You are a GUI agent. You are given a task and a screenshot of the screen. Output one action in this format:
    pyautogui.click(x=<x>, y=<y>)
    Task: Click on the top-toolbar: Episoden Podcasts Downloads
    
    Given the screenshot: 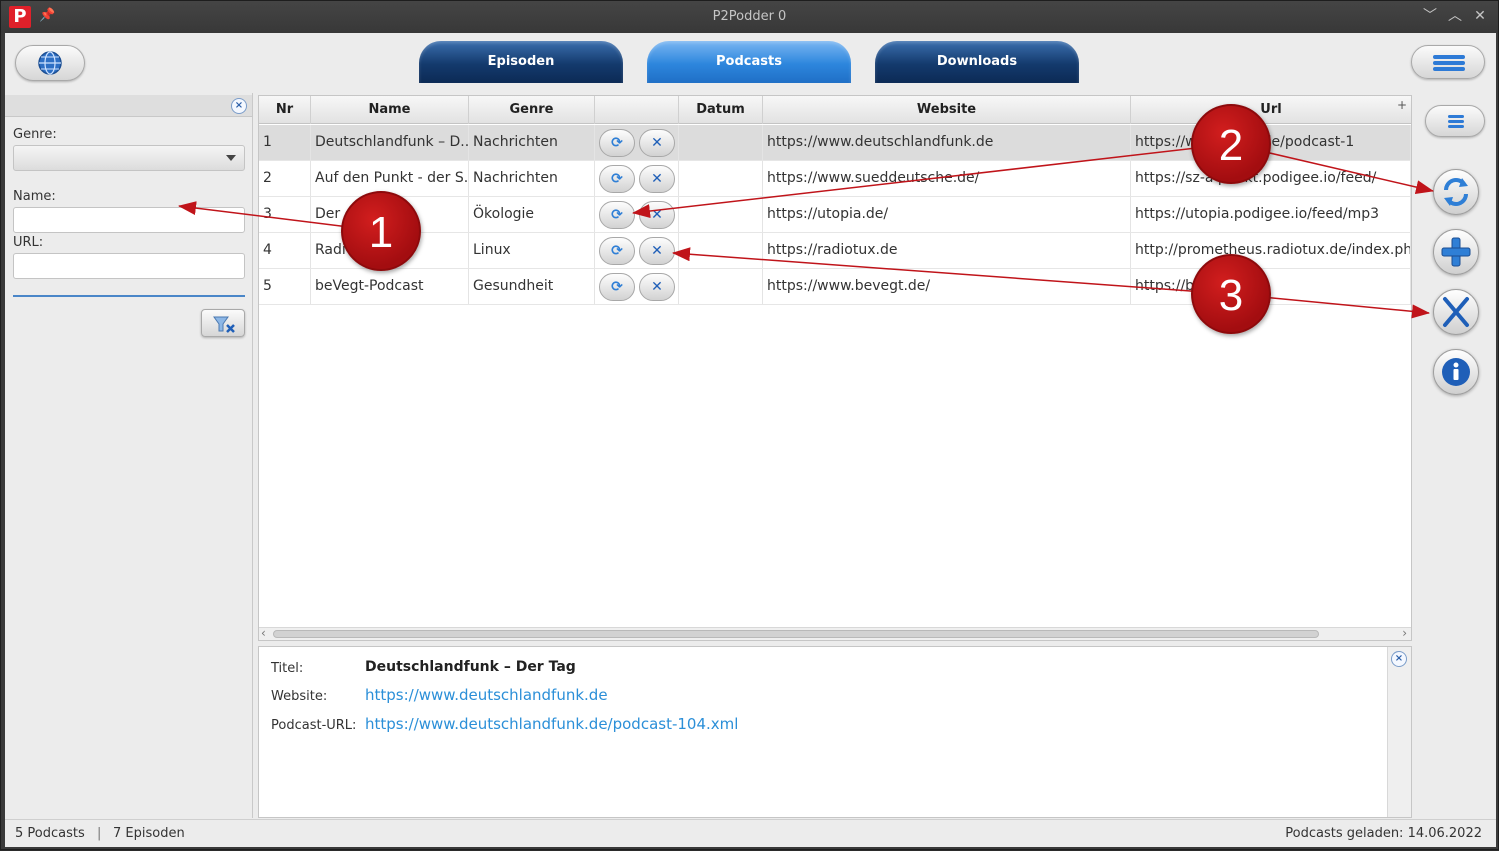 What is the action you would take?
    pyautogui.click(x=750, y=63)
    